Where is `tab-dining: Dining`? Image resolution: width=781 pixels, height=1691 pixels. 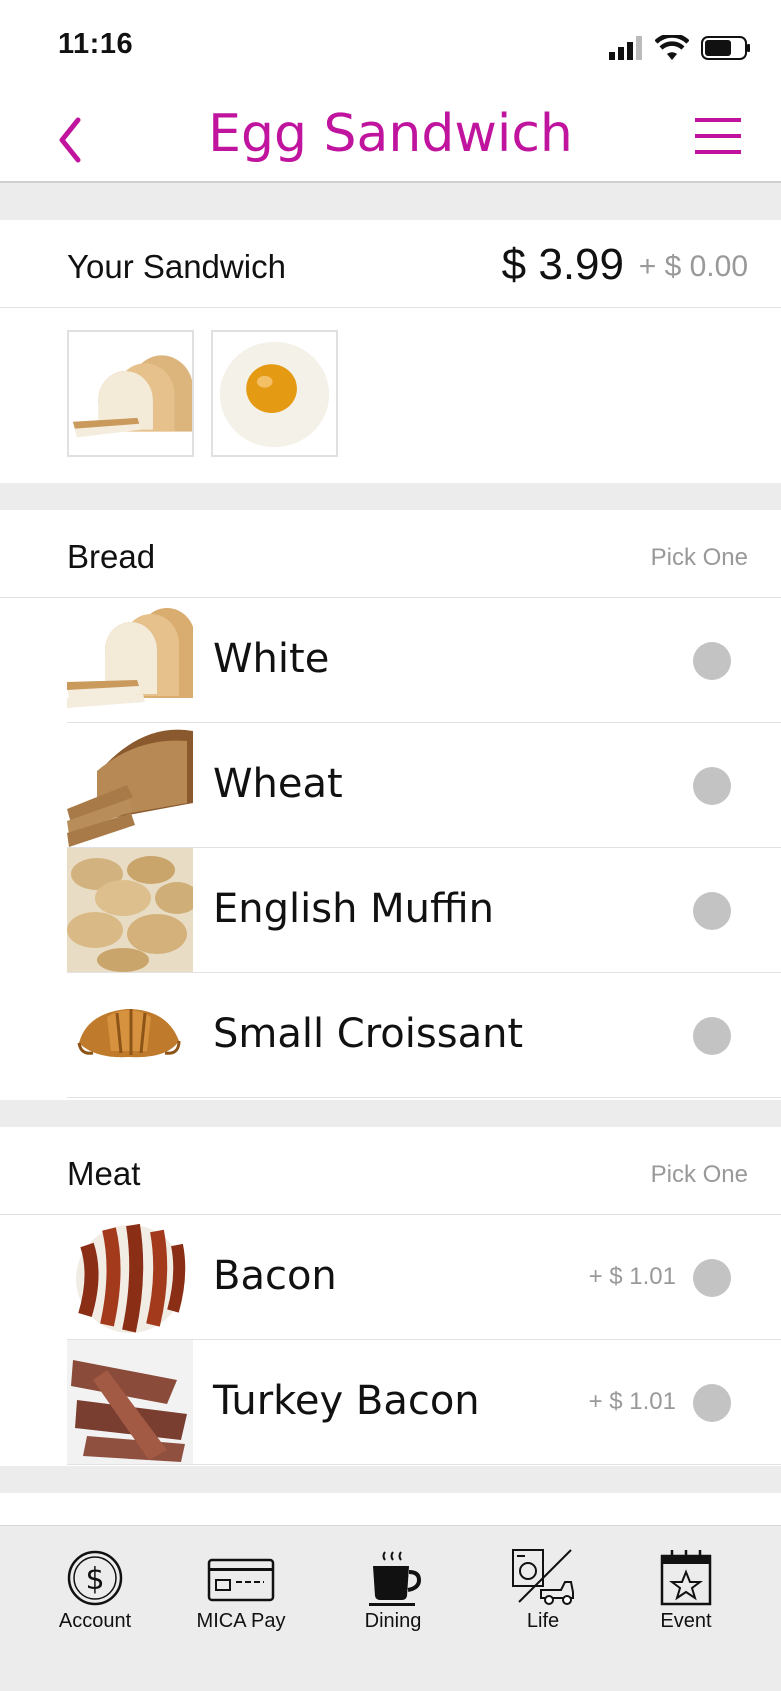 tab-dining: Dining is located at coordinates (393, 1590).